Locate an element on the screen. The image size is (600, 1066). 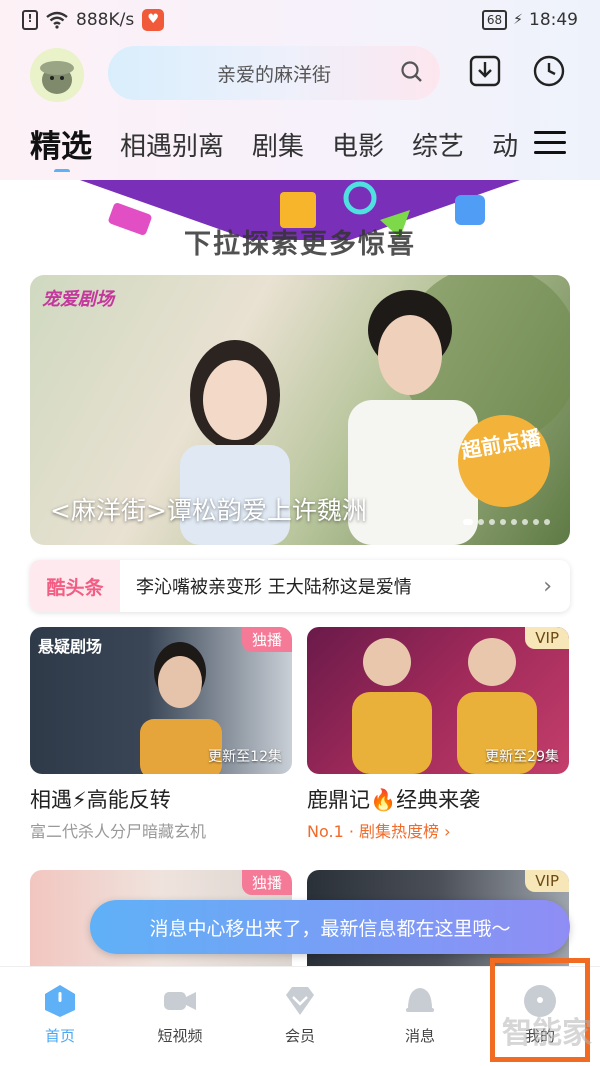
history-clock-icon is located at coordinates (549, 71).